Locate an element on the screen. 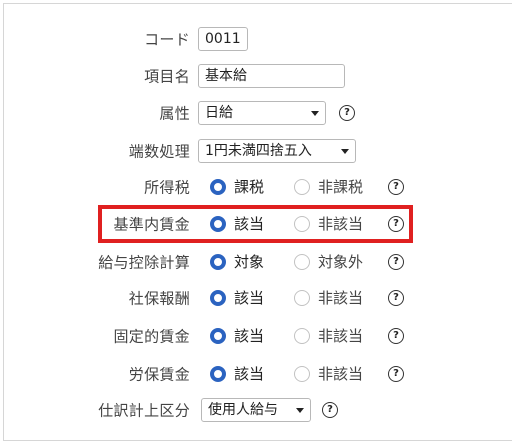 This screenshot has width=512, height=444. row-rounding: 端数処理 1円未満四捨五入 is located at coordinates (256, 151).